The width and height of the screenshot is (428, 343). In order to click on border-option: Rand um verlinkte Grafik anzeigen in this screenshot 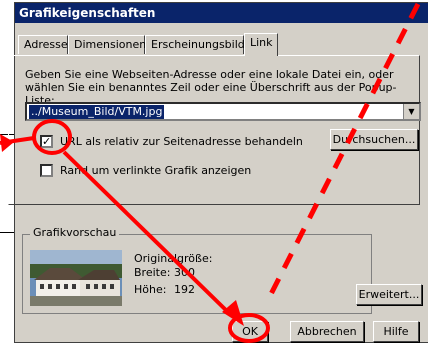, I will do `click(170, 171)`.